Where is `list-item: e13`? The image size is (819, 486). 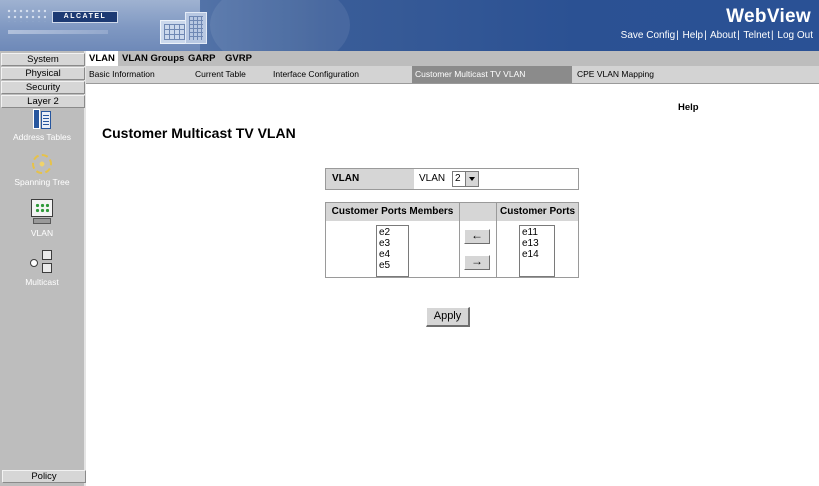
list-item: e13 is located at coordinates (537, 243).